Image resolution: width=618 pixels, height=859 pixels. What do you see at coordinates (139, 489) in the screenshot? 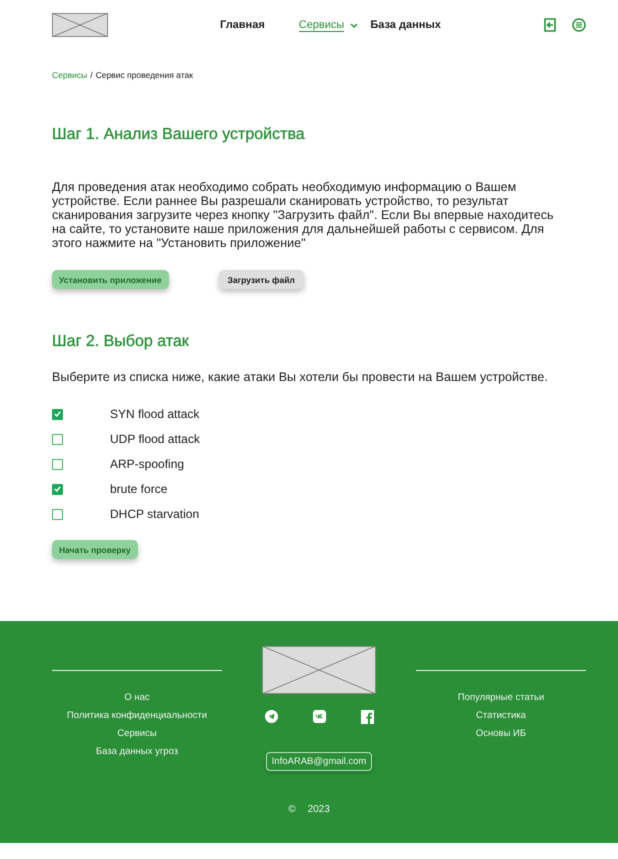
I see `attack-label: brute force` at bounding box center [139, 489].